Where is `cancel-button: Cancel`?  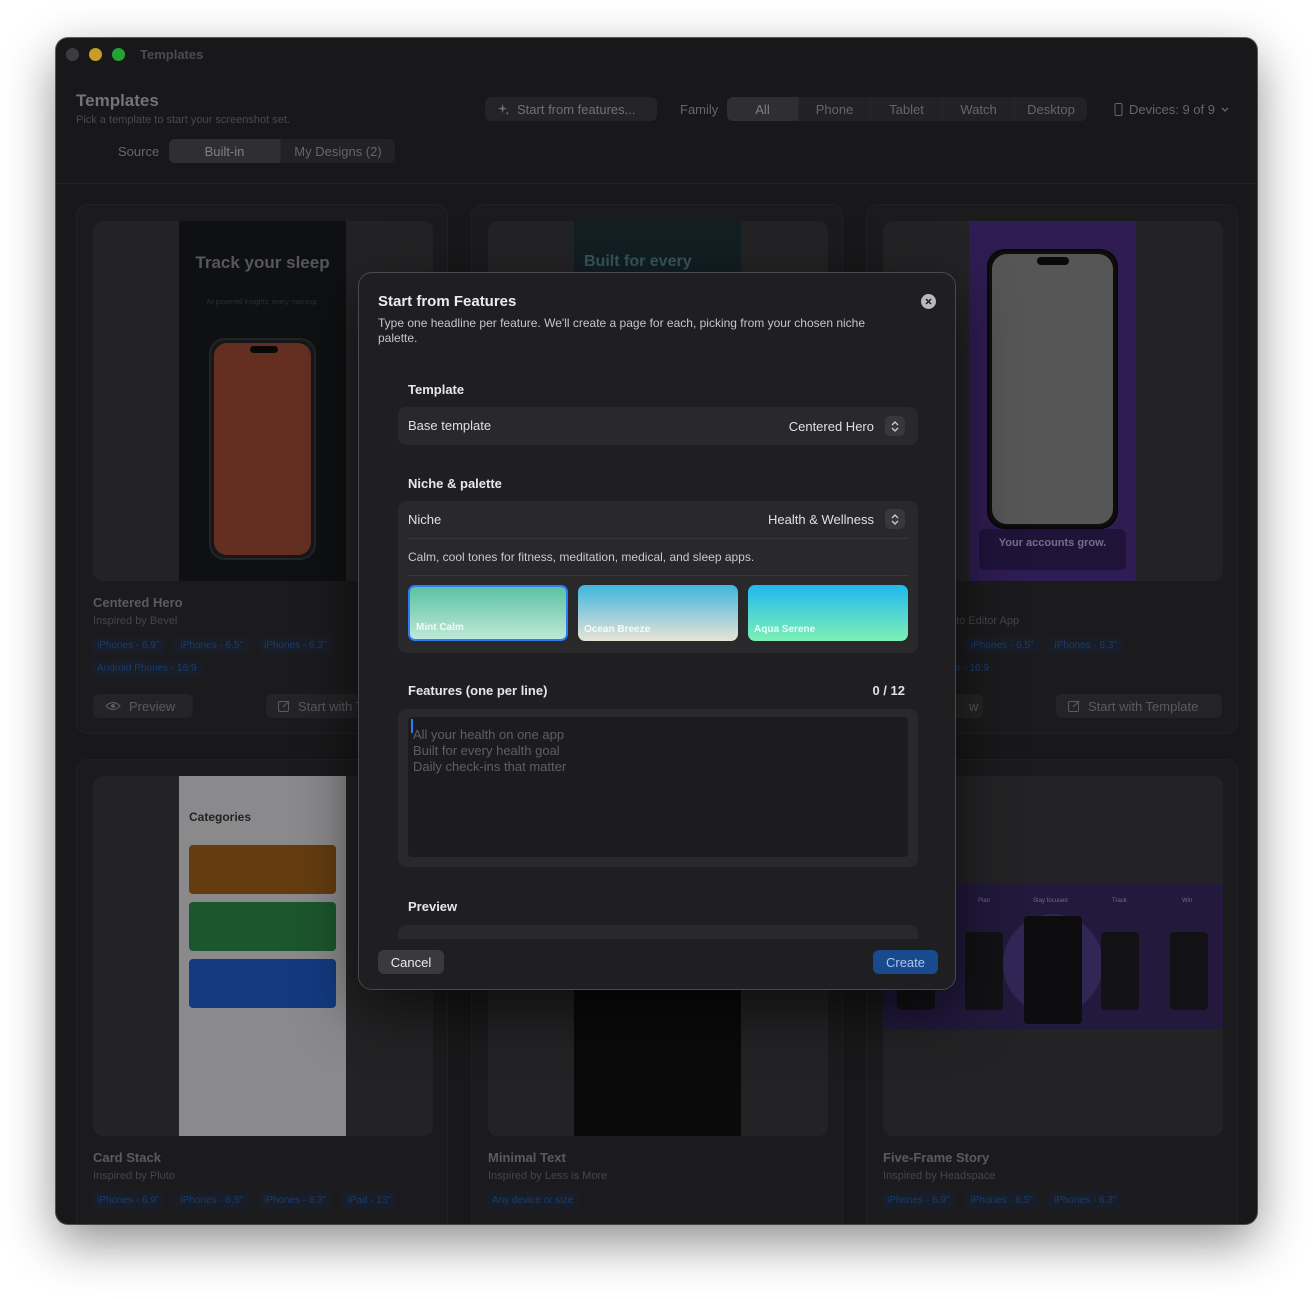
cancel-button: Cancel is located at coordinates (411, 962).